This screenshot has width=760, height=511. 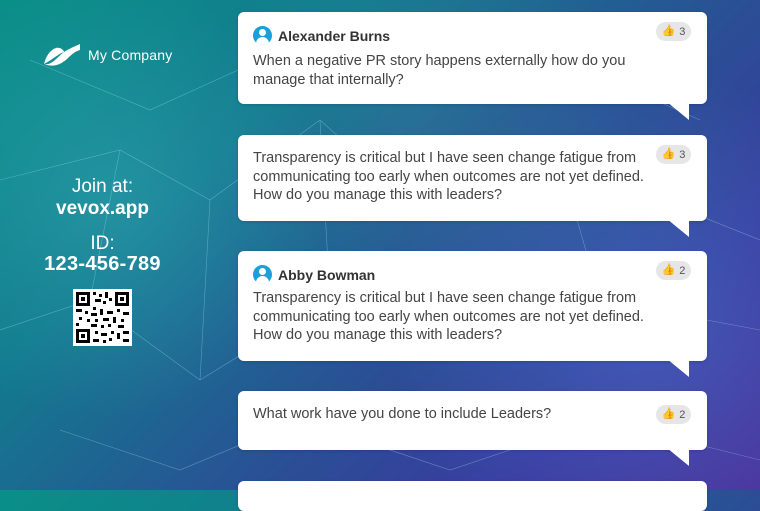 What do you see at coordinates (327, 274) in the screenshot?
I see `author-name: Abby Bowman` at bounding box center [327, 274].